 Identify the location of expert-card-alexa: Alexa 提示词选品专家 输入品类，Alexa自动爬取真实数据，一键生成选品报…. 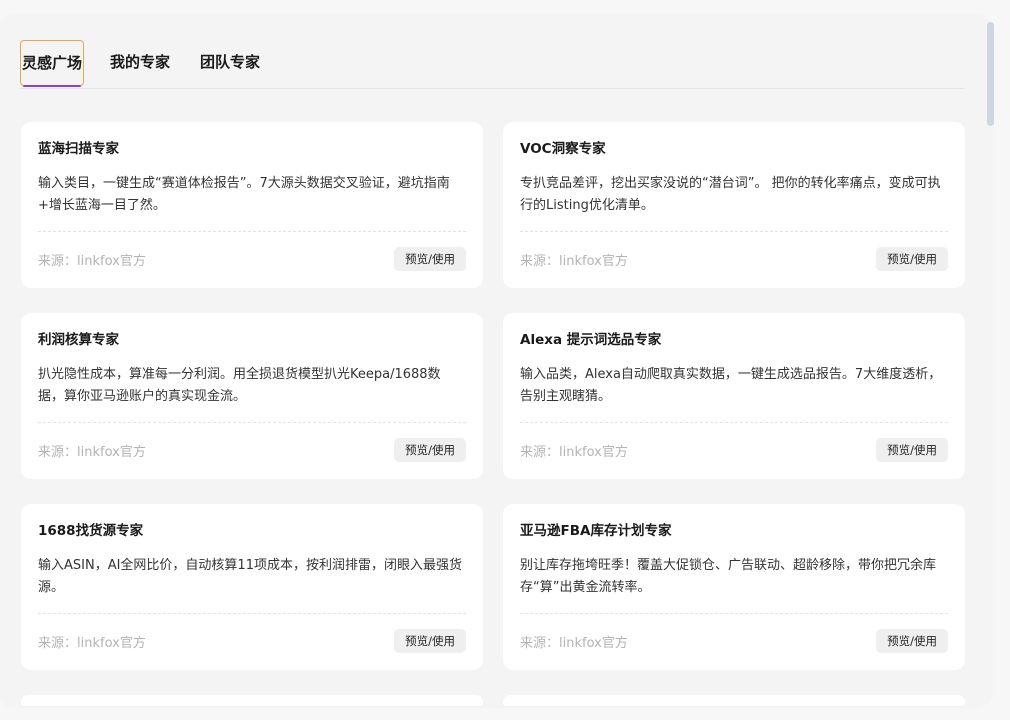
(734, 396).